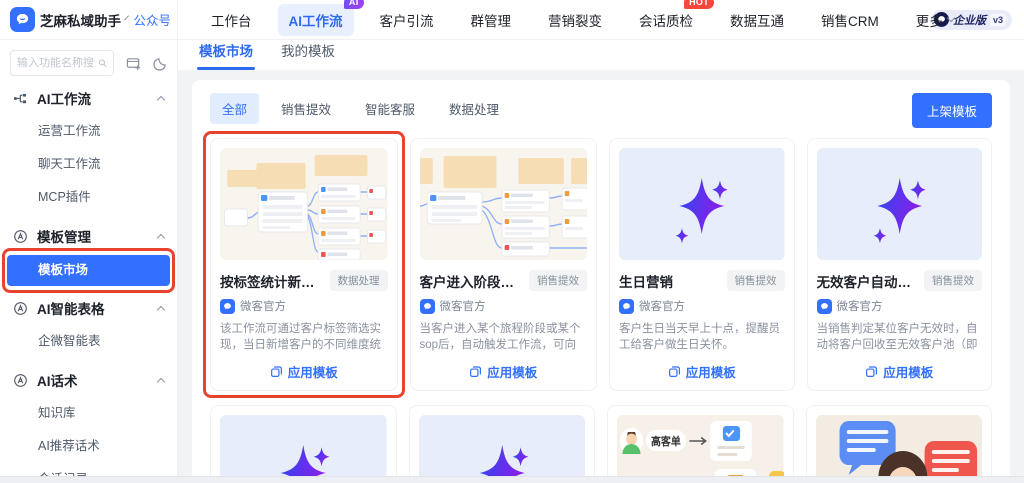  Describe the element at coordinates (700, 449) in the screenshot. I see `procurement-flow-thumbnail: 高客单 企业采购` at that location.